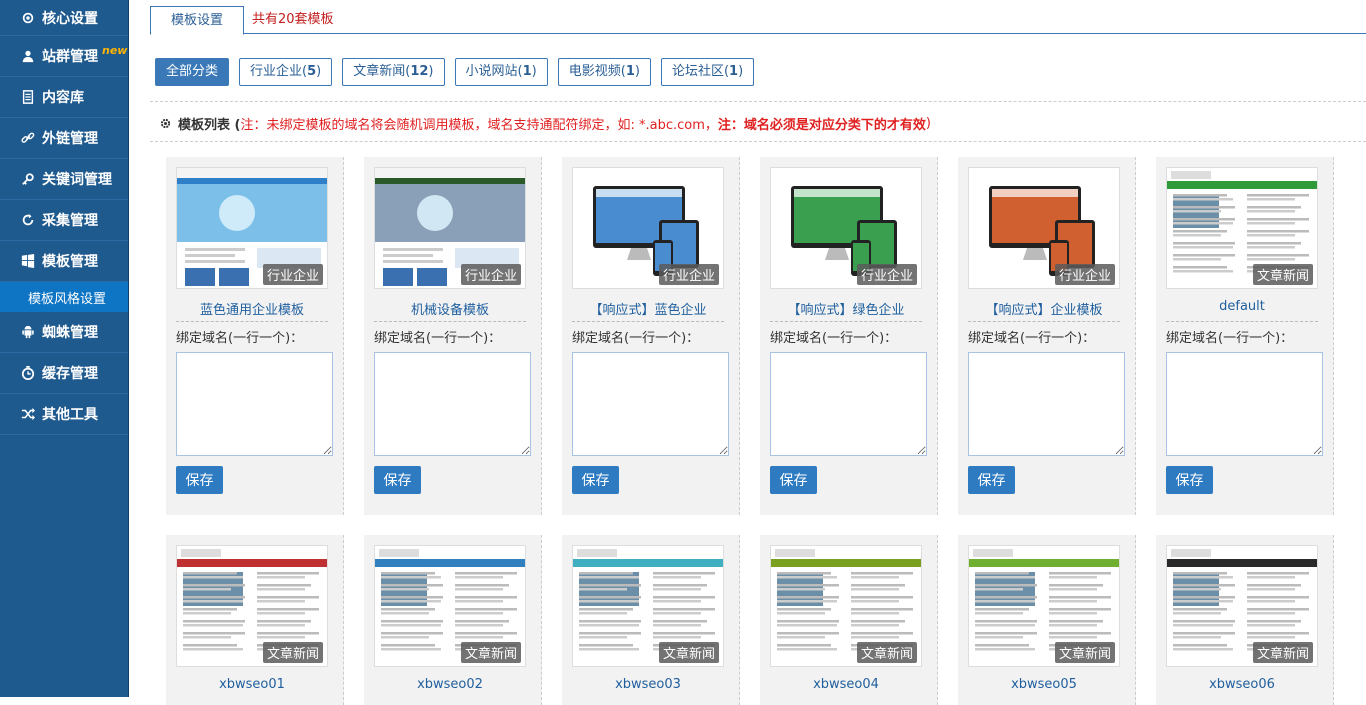  What do you see at coordinates (70, 415) in the screenshot?
I see `sidebar-item-label: 其他工具` at bounding box center [70, 415].